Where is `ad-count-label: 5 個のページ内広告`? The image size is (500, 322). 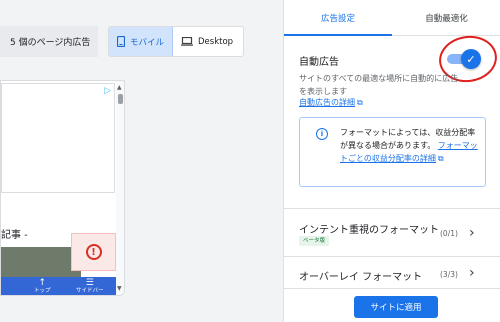
ad-count-label: 5 個のページ内広告 is located at coordinates (49, 41).